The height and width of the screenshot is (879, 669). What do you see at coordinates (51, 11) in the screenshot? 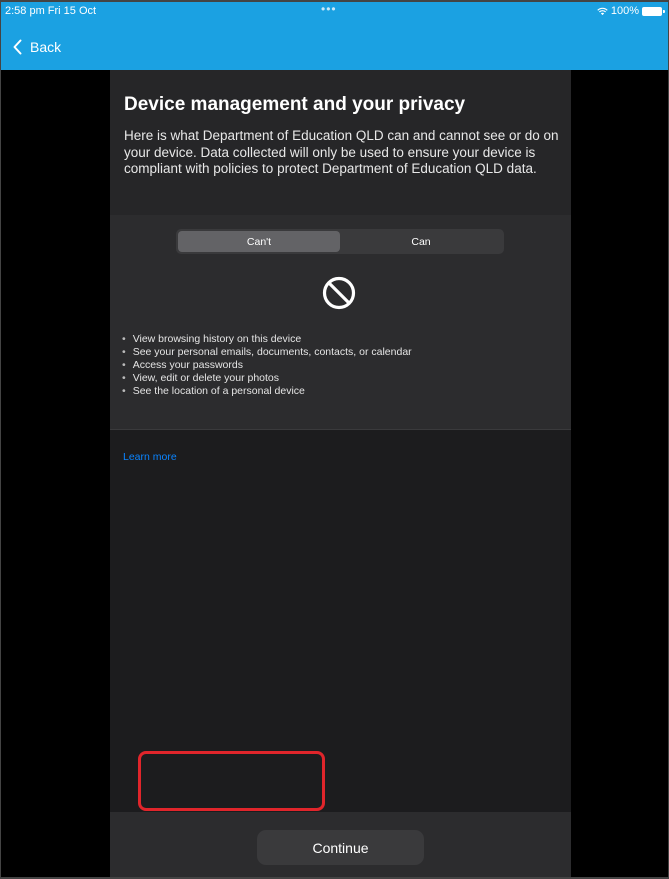
I see `status-time: 2:58 pm Fri 15 Oct` at bounding box center [51, 11].